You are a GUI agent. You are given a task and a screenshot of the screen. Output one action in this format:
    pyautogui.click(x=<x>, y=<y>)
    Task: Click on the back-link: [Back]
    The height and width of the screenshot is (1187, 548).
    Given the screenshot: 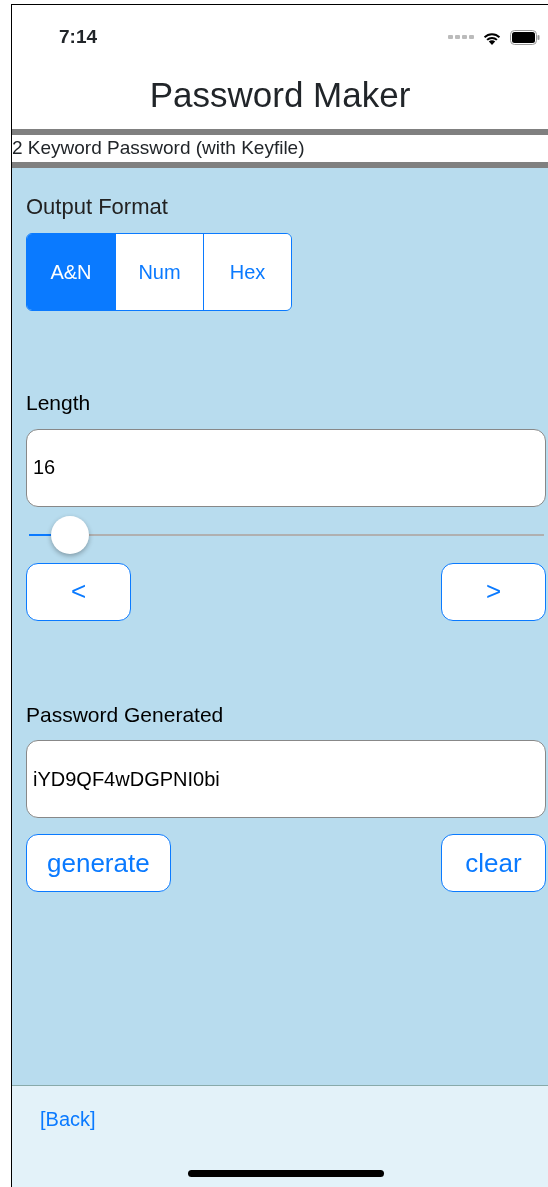 What is the action you would take?
    pyautogui.click(x=68, y=1119)
    